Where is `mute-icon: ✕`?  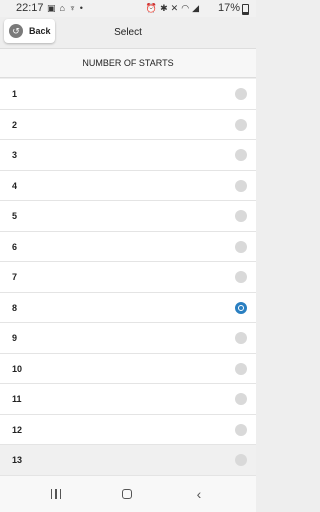
mute-icon: ✕ is located at coordinates (176, 8).